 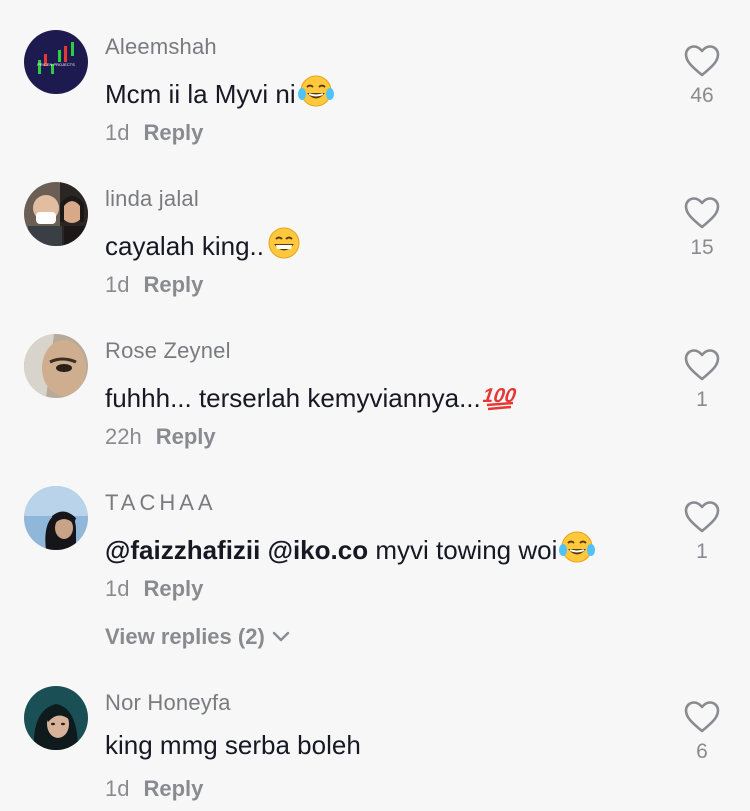 I want to click on like-count: 6, so click(x=702, y=751).